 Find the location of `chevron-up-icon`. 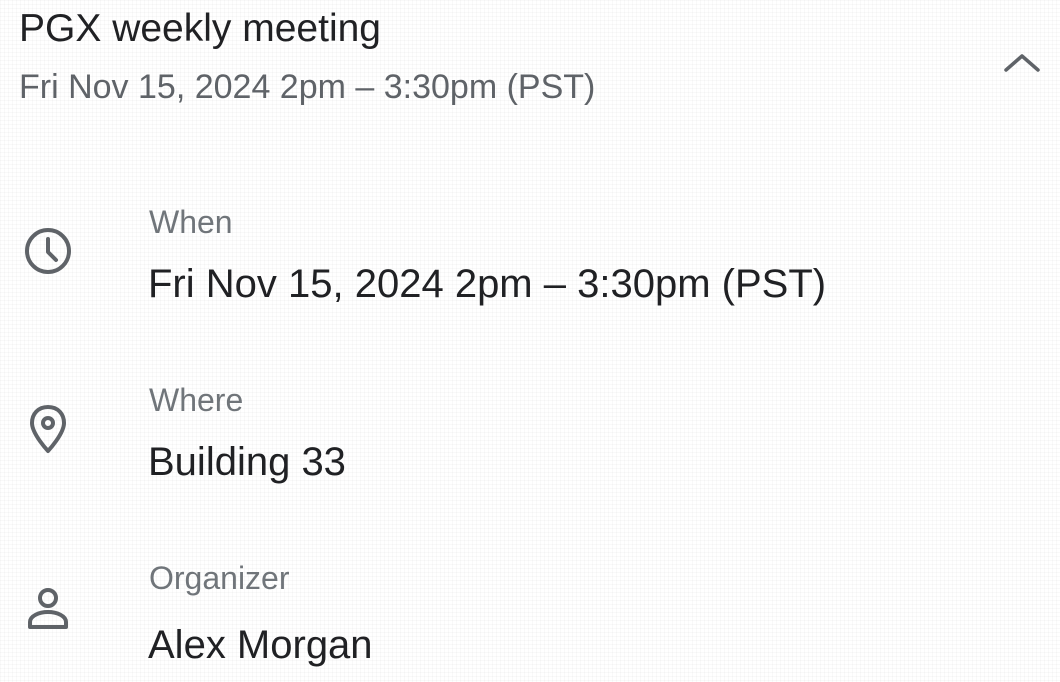

chevron-up-icon is located at coordinates (1022, 63).